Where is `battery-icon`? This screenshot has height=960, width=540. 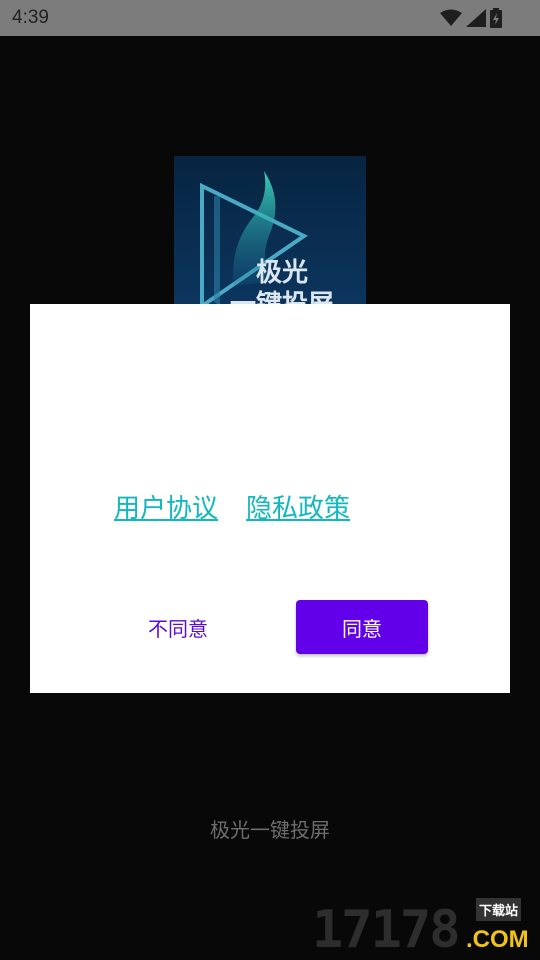
battery-icon is located at coordinates (496, 18).